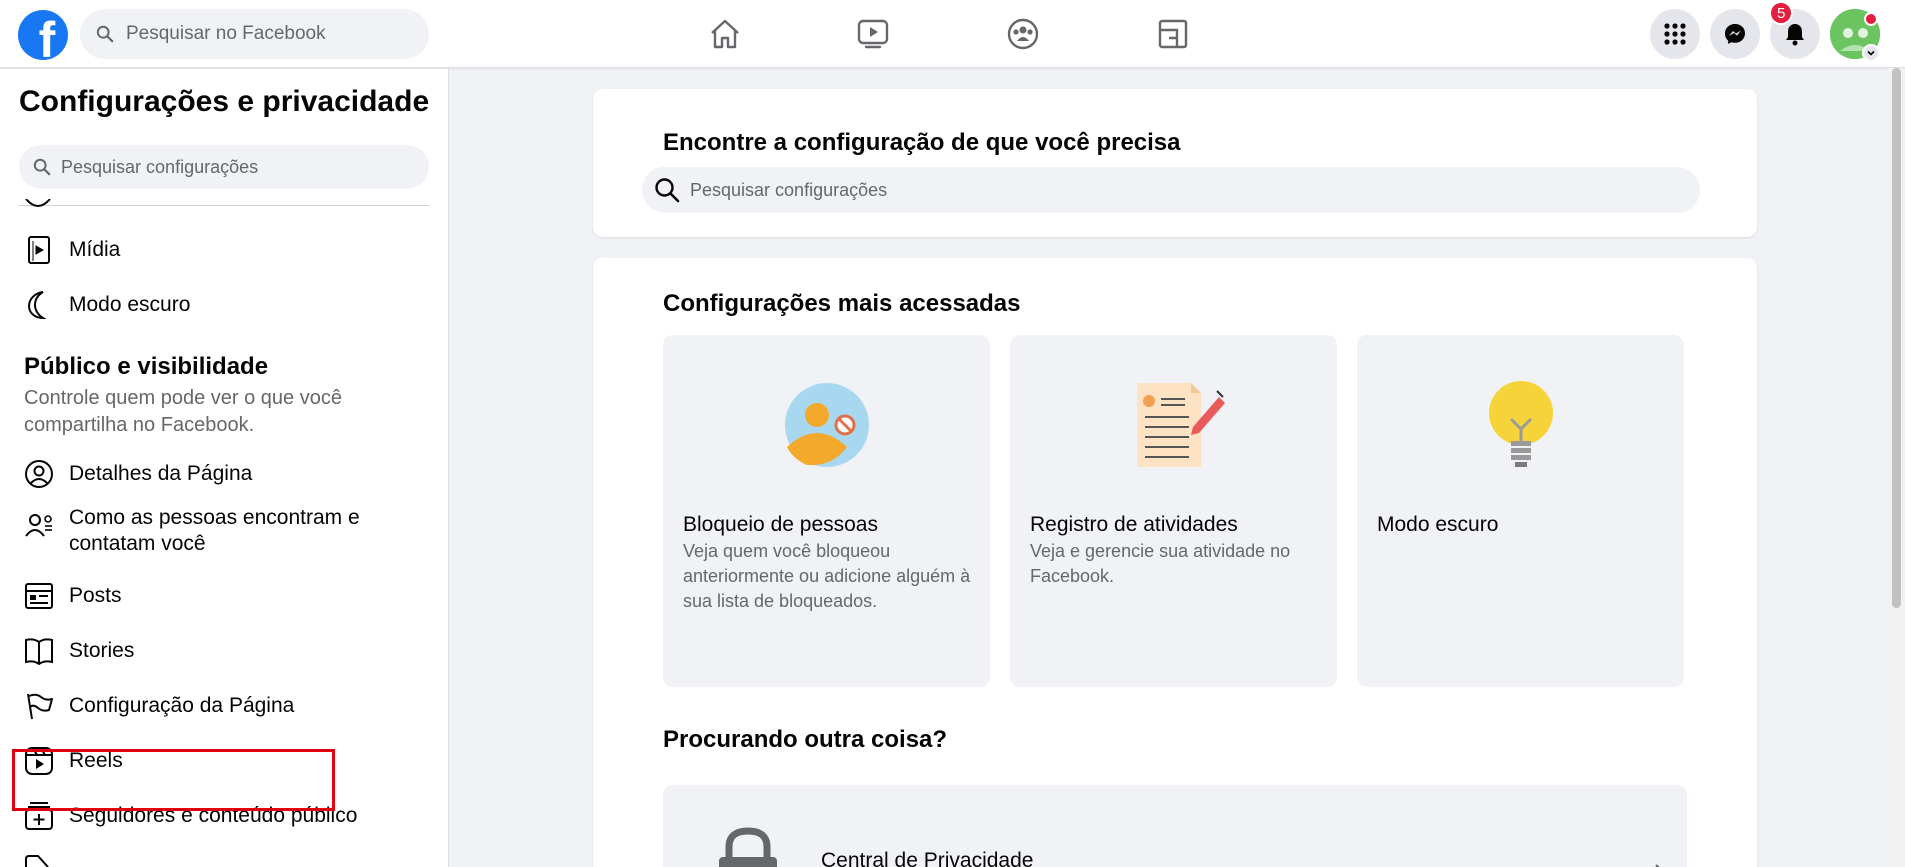 Image resolution: width=1905 pixels, height=867 pixels. Describe the element at coordinates (1896, 338) in the screenshot. I see `scrollbar-thumb` at that location.